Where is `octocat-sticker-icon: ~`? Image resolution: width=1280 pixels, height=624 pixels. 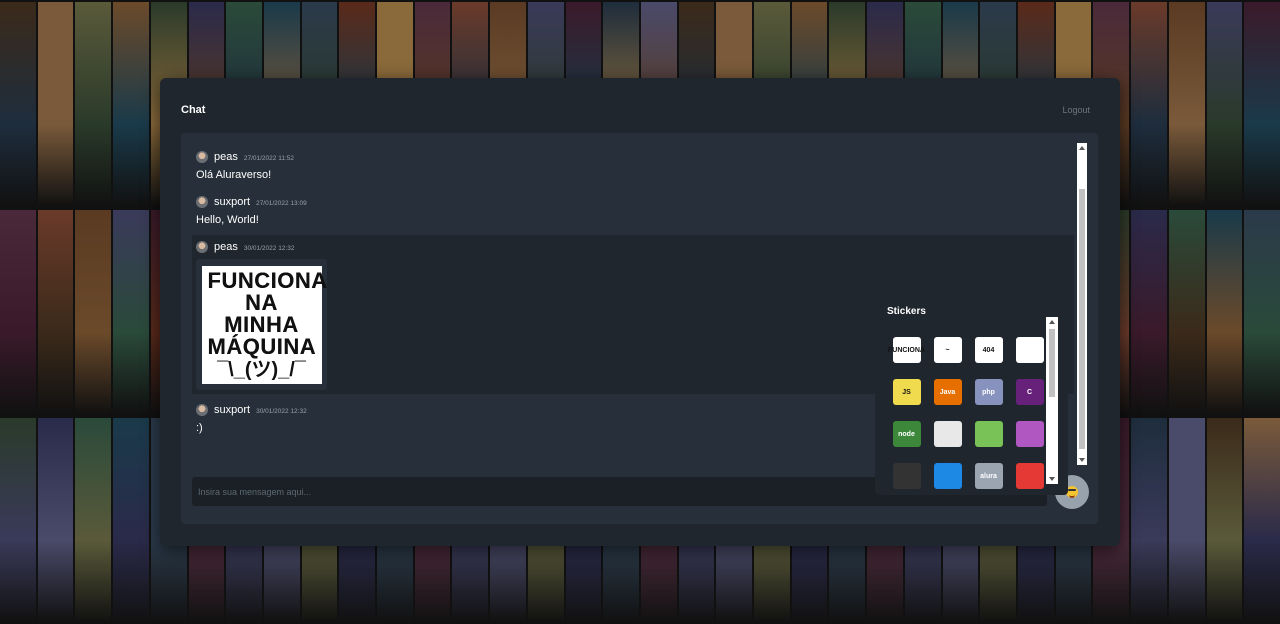 octocat-sticker-icon: ~ is located at coordinates (947, 350).